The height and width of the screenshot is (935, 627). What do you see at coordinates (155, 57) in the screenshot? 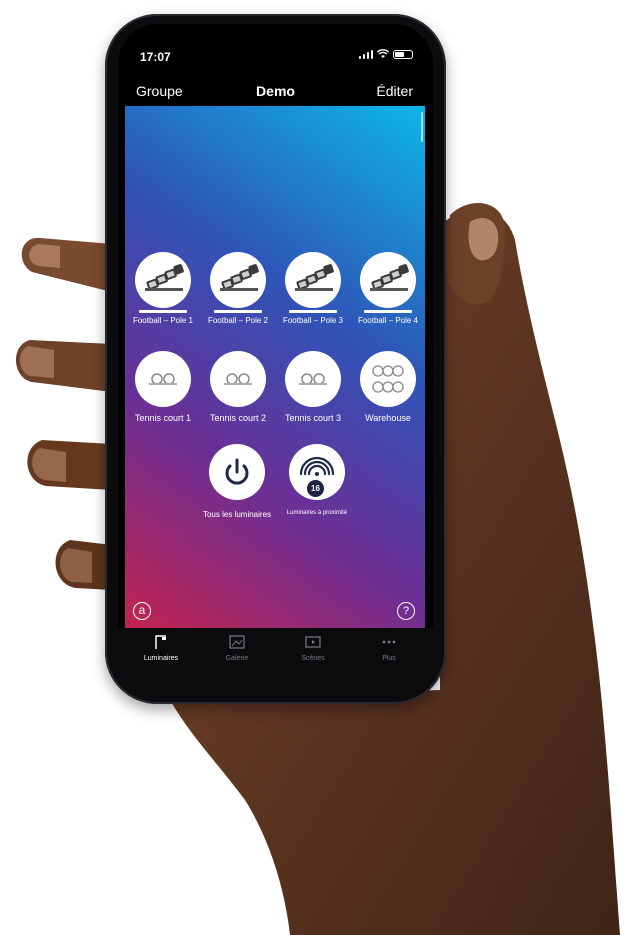
I see `status-time: 17:07` at bounding box center [155, 57].